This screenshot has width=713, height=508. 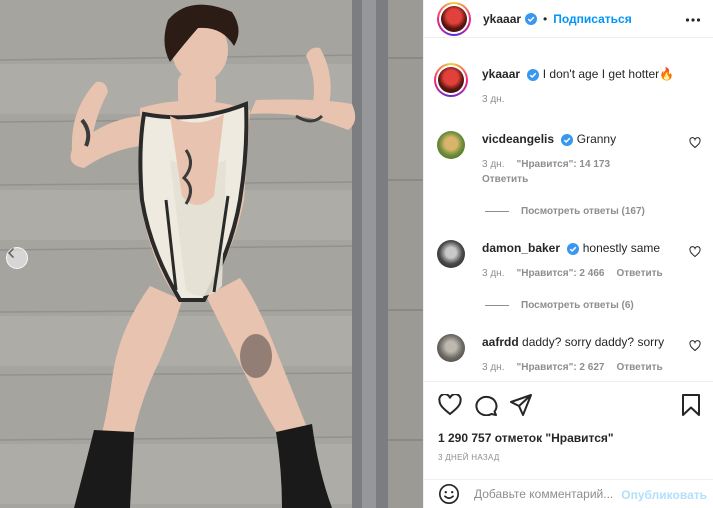 I want to click on view-replies-button: Посмотреть ответы (167), so click(x=565, y=211).